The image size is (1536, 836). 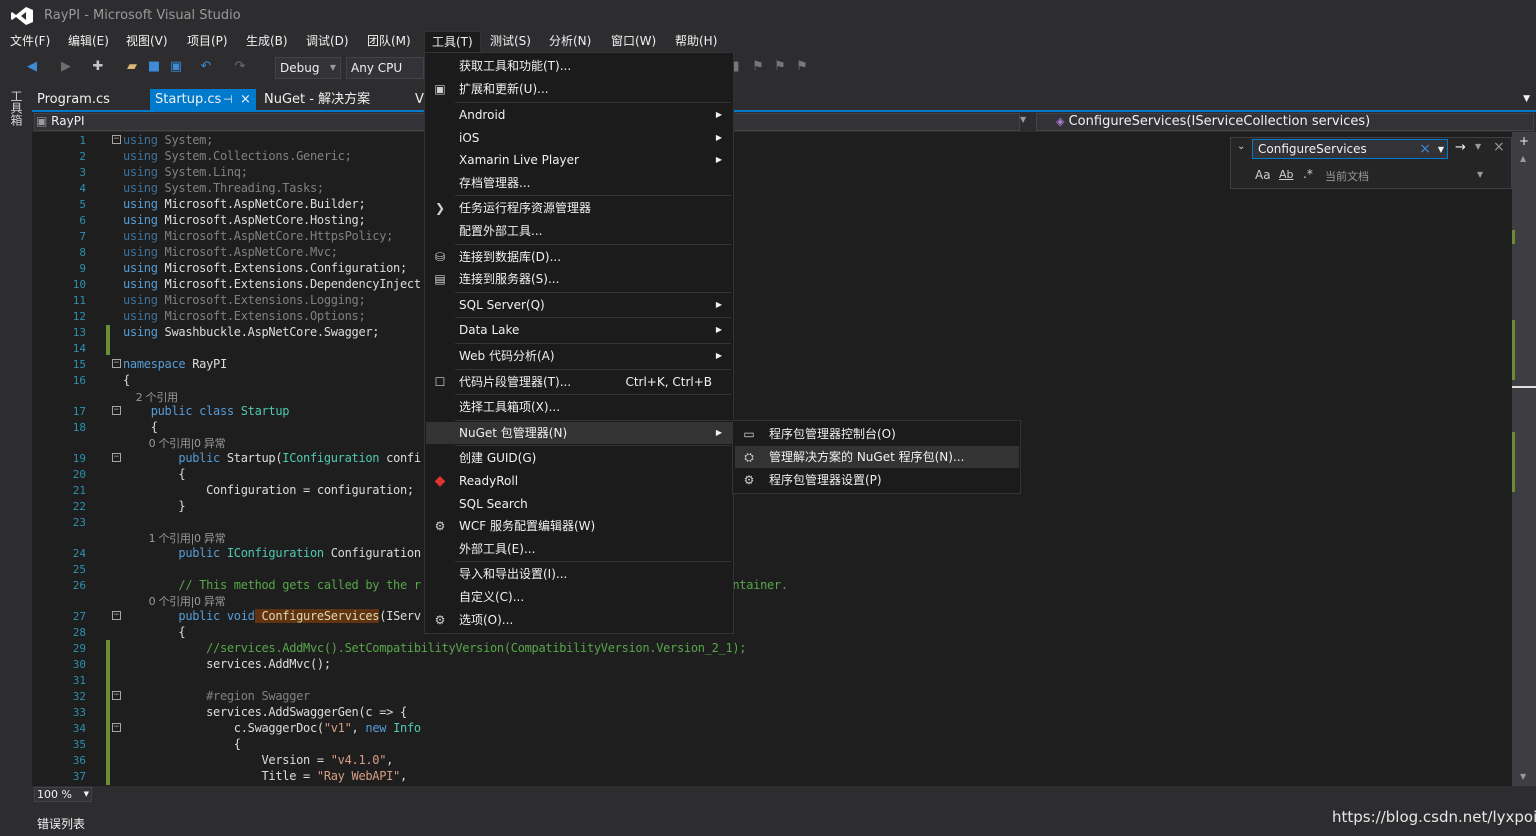 I want to click on menu-item-label: 创建 GUID(G), so click(x=498, y=458).